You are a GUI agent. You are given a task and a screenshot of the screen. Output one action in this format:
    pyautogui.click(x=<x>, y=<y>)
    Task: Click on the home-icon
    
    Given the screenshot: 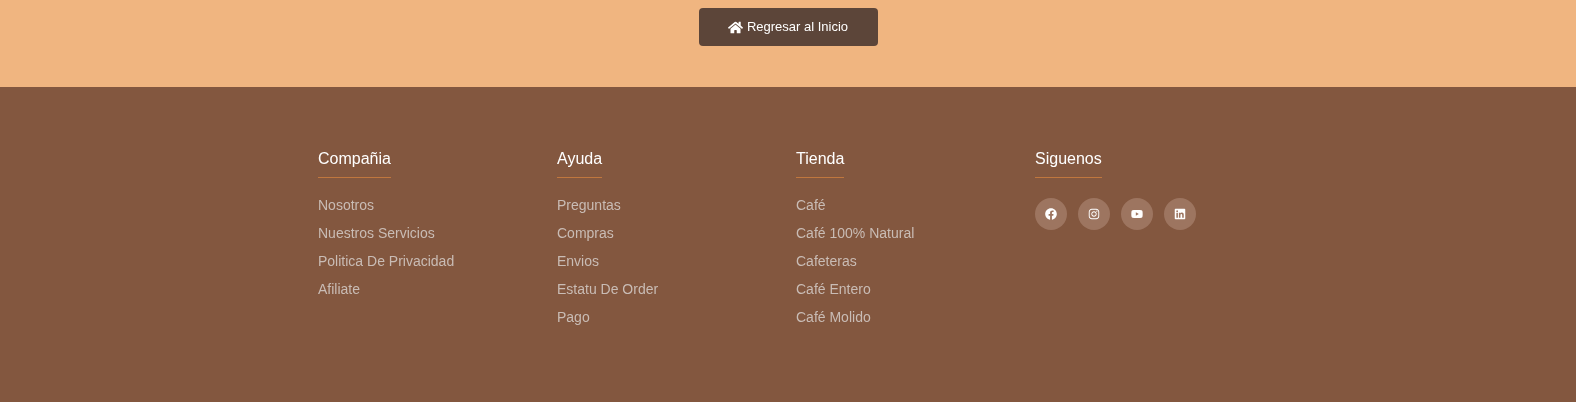 What is the action you would take?
    pyautogui.click(x=735, y=27)
    